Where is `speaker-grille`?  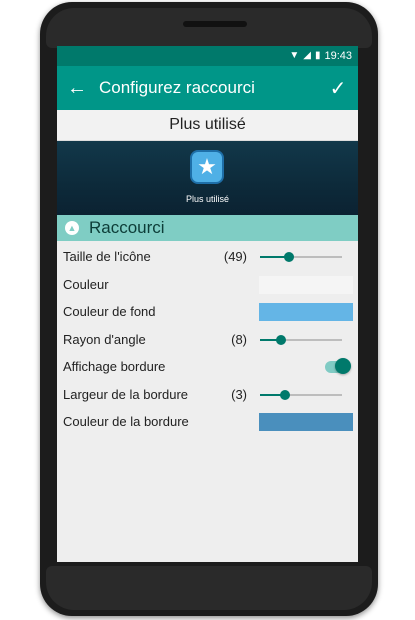
speaker-grille is located at coordinates (215, 24).